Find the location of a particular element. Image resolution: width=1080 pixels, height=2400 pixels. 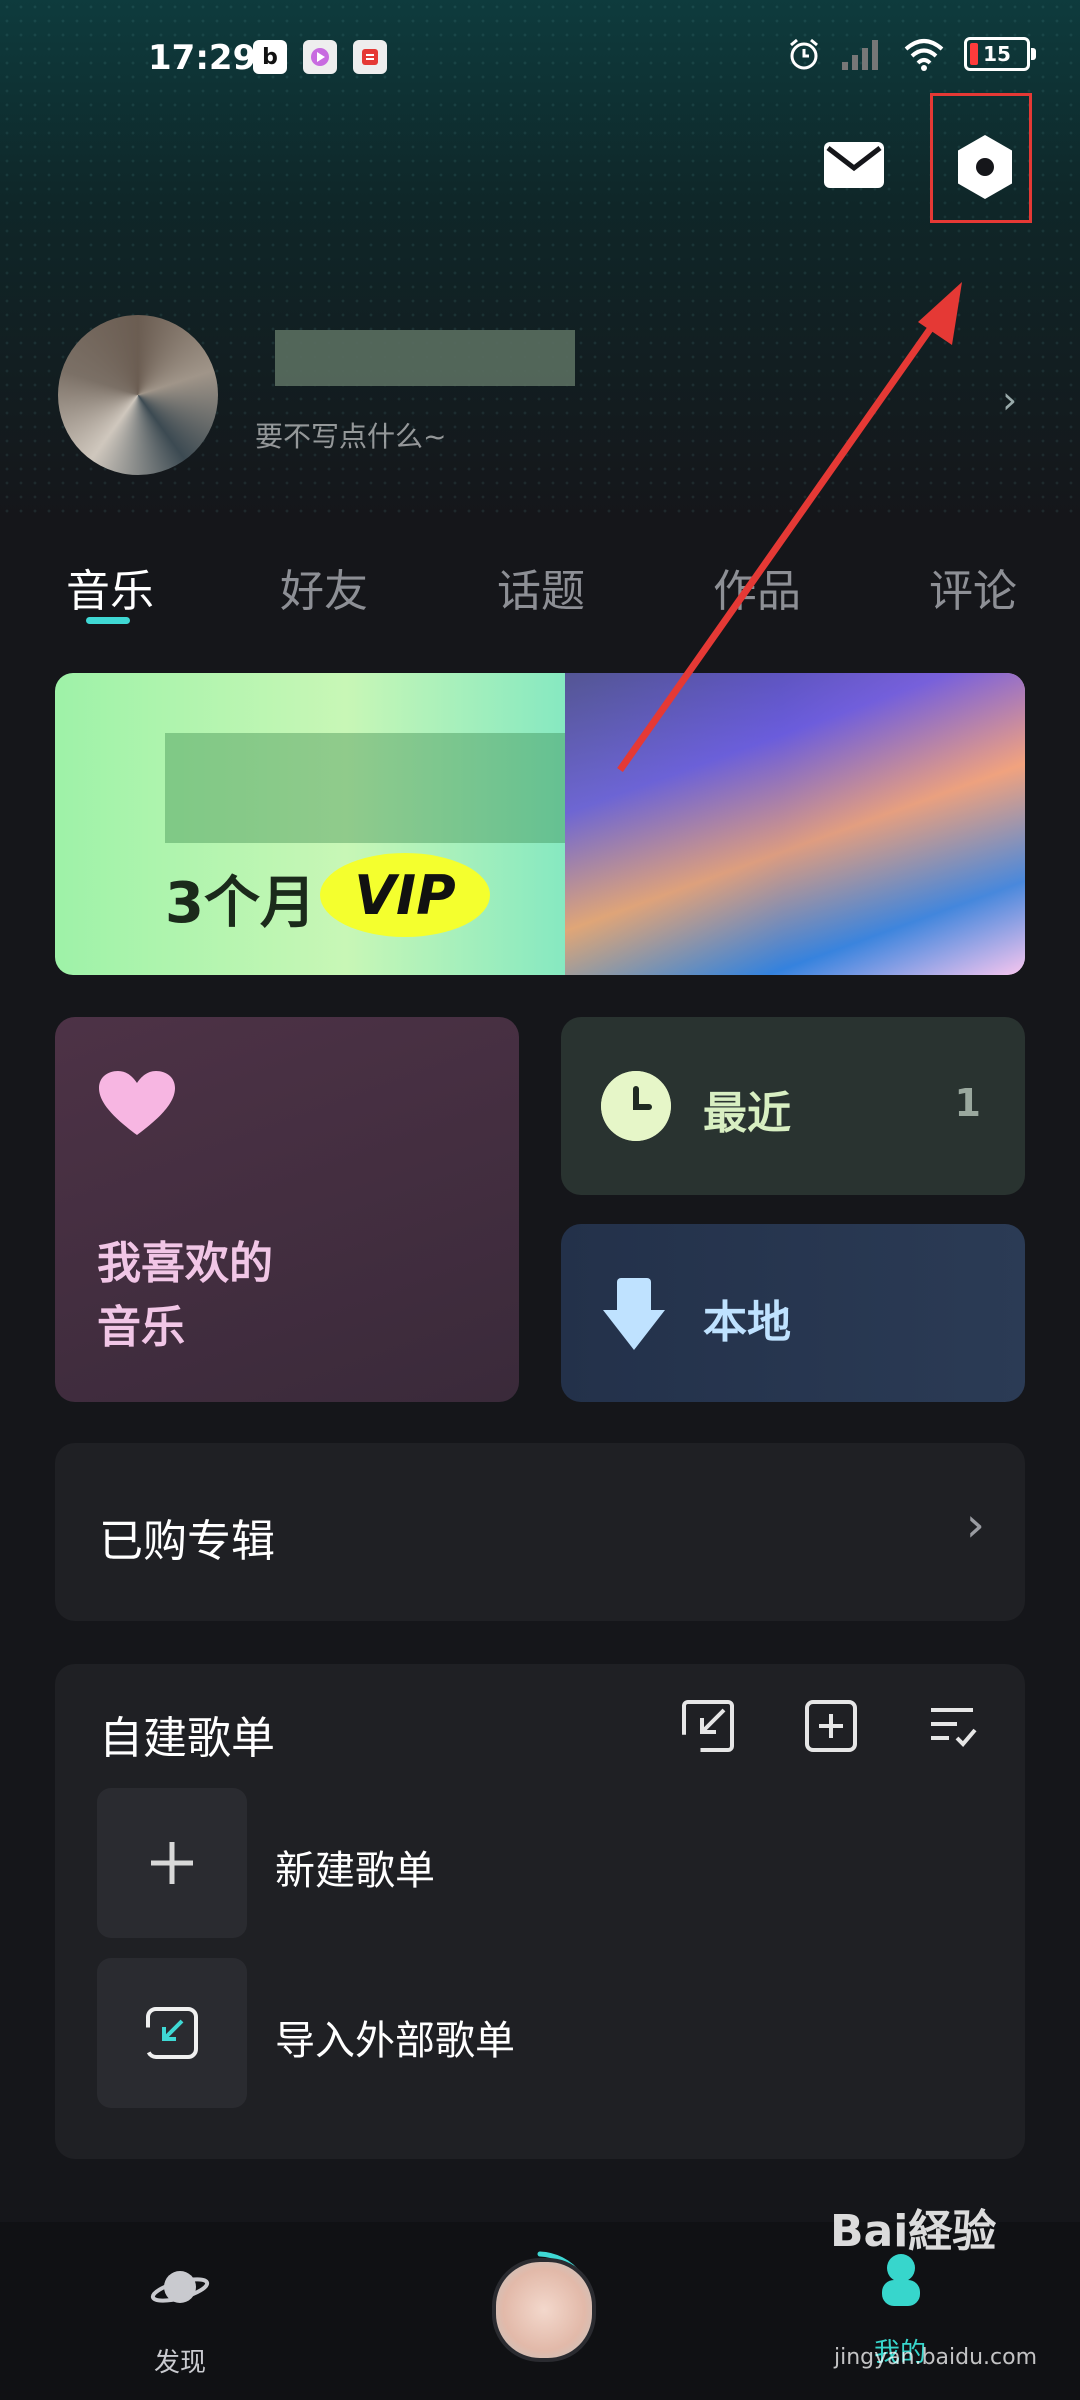

settings-highlight-box is located at coordinates (981, 158).